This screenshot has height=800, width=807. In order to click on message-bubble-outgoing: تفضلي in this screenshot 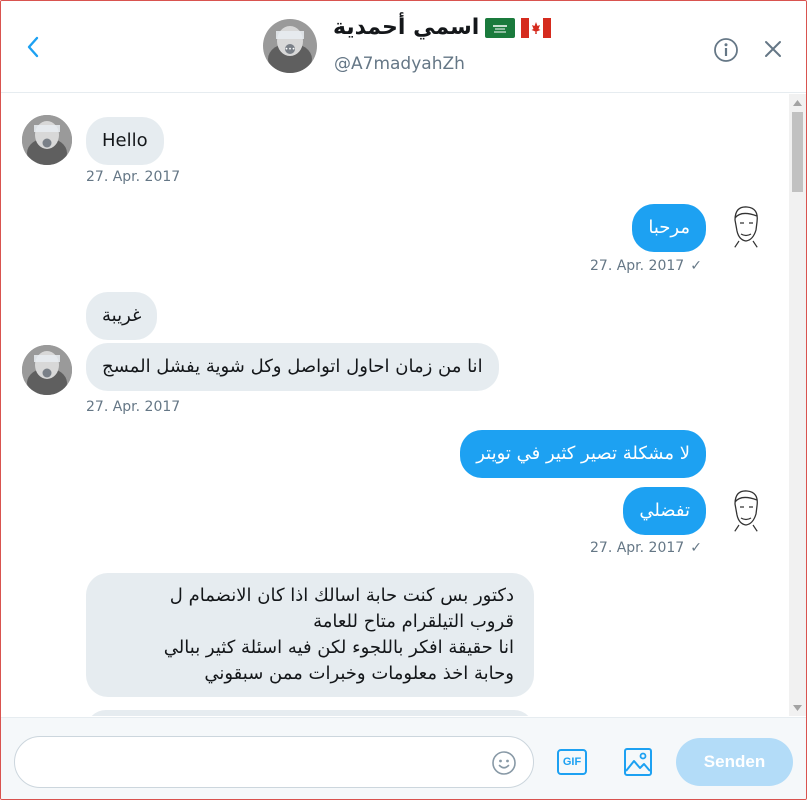, I will do `click(664, 511)`.